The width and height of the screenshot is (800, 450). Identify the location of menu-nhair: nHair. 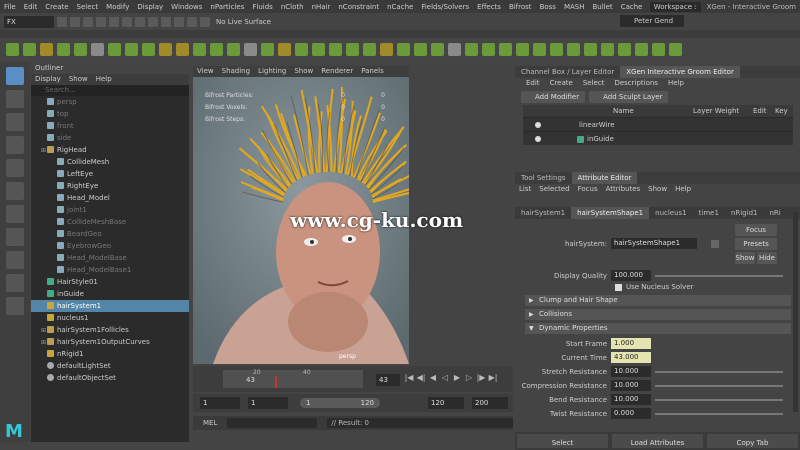
(321, 7).